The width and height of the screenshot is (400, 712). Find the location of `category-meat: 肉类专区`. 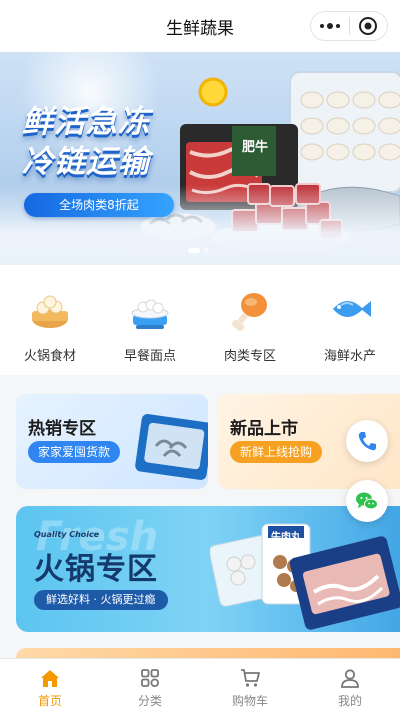

category-meat: 肉类专区 is located at coordinates (250, 320).